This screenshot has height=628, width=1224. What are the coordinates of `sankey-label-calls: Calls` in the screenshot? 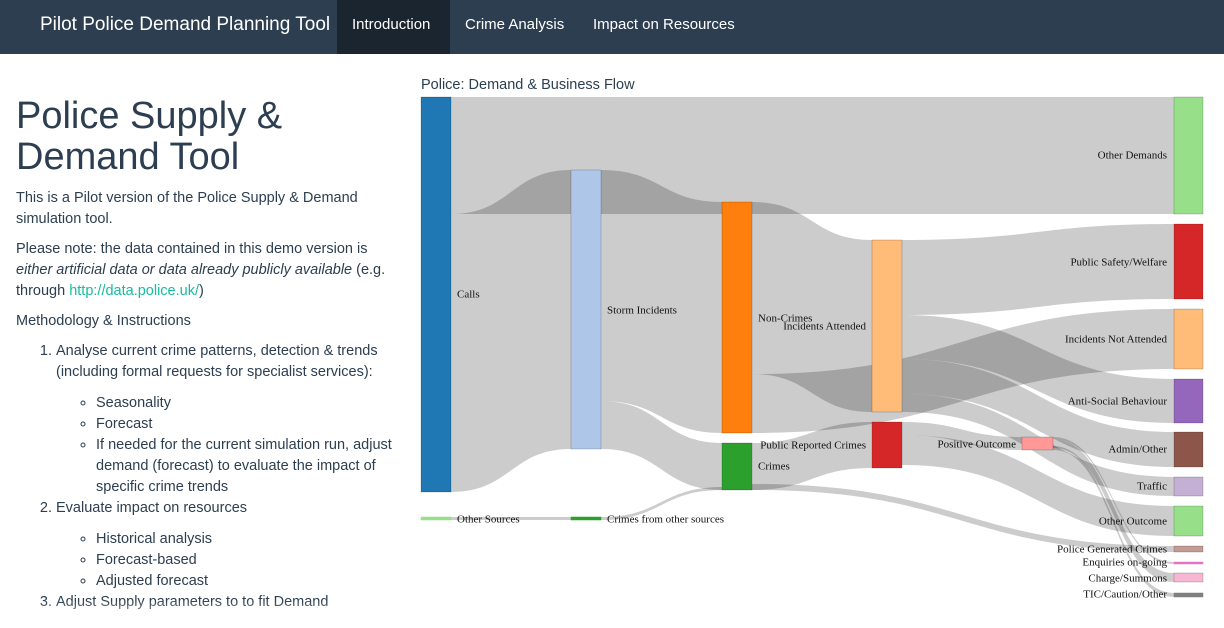 It's located at (468, 295).